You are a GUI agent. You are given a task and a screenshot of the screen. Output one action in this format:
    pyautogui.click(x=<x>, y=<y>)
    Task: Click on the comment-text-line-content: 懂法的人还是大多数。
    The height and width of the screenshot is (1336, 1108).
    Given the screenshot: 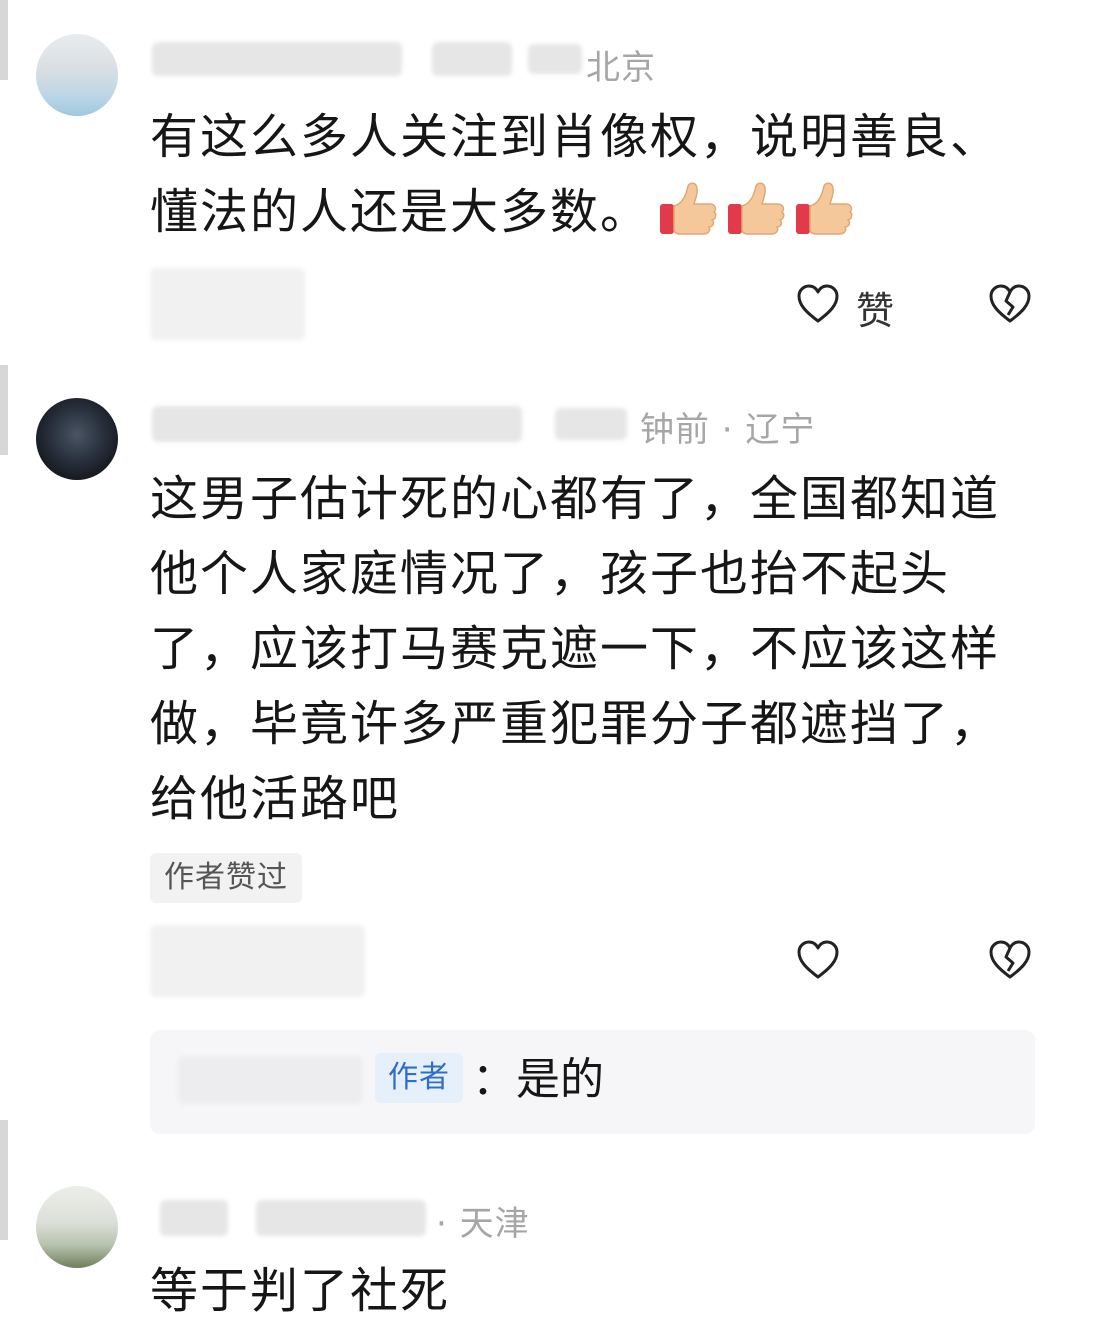 What is the action you would take?
    pyautogui.click(x=400, y=212)
    